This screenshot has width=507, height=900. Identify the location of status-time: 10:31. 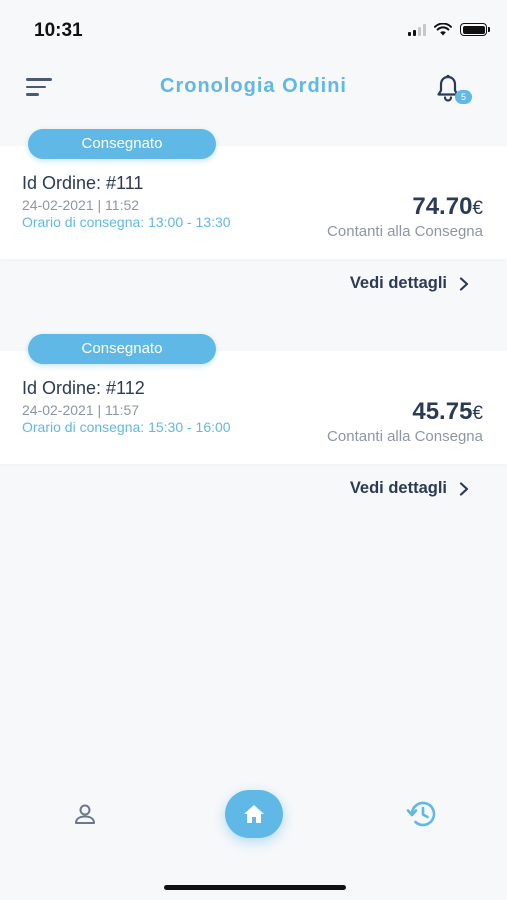
(58, 30).